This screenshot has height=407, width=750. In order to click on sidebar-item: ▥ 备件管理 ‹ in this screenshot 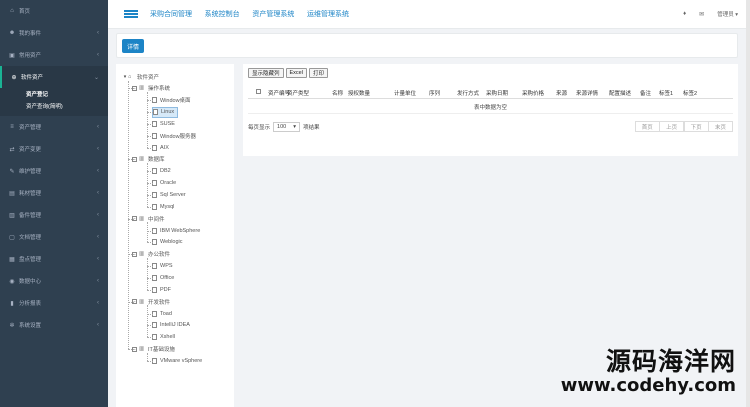, I will do `click(54, 215)`.